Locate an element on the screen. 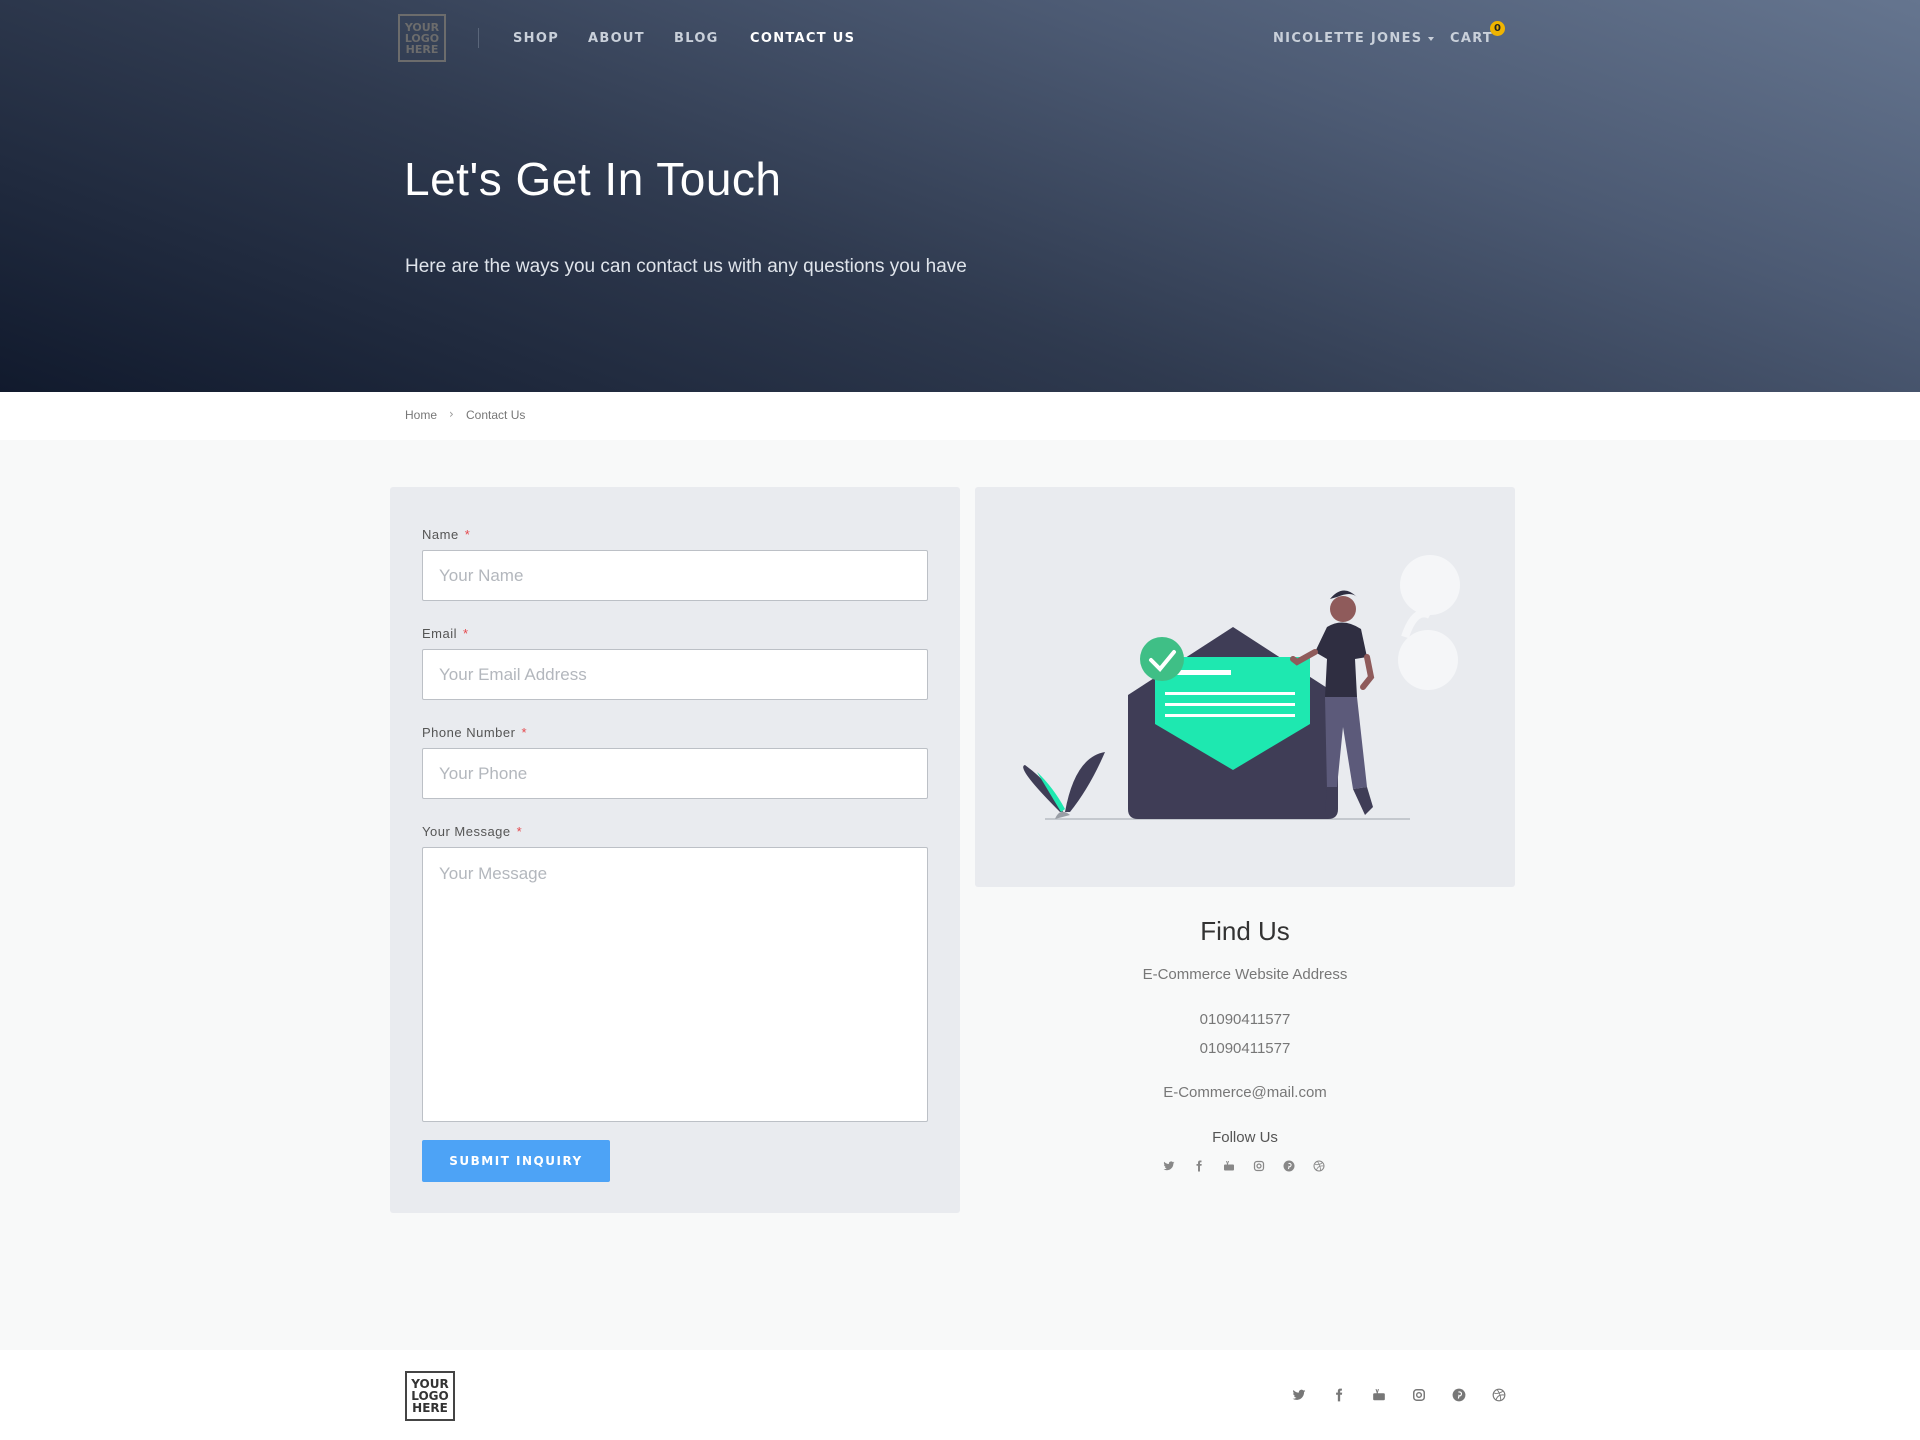  breadcrumb-current: Contact Us is located at coordinates (496, 415).